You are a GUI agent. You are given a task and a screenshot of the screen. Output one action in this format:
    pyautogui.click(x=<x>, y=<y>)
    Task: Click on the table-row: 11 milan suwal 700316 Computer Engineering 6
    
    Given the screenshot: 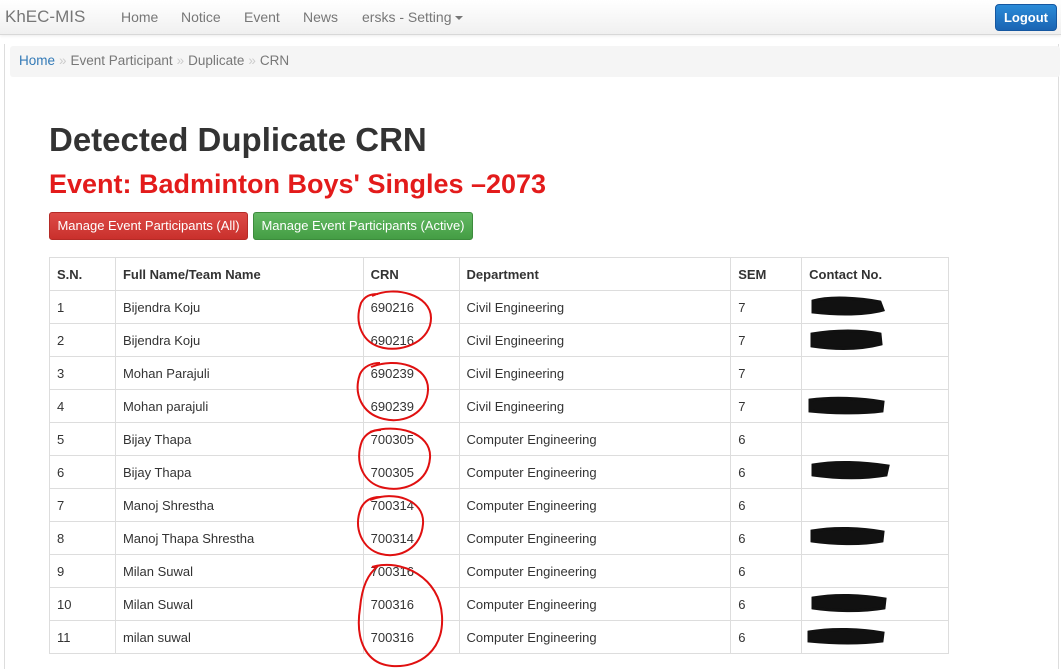 What is the action you would take?
    pyautogui.click(x=499, y=637)
    